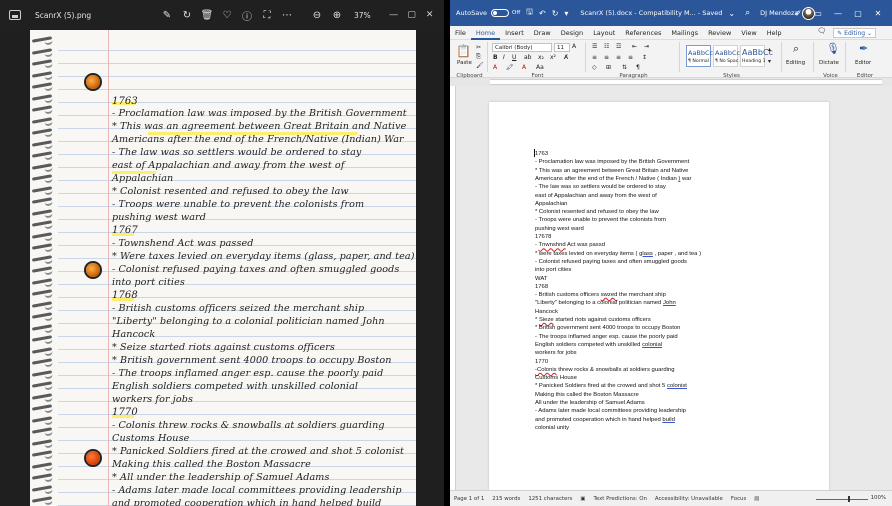 This screenshot has height=506, width=892. Describe the element at coordinates (738, 499) in the screenshot. I see `focus-button: Focus` at that location.